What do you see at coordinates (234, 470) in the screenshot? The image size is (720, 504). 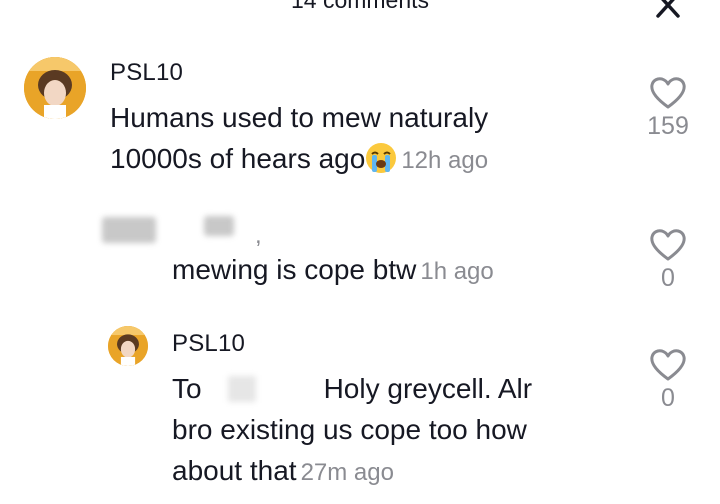 I see `comment-text-line: about that` at bounding box center [234, 470].